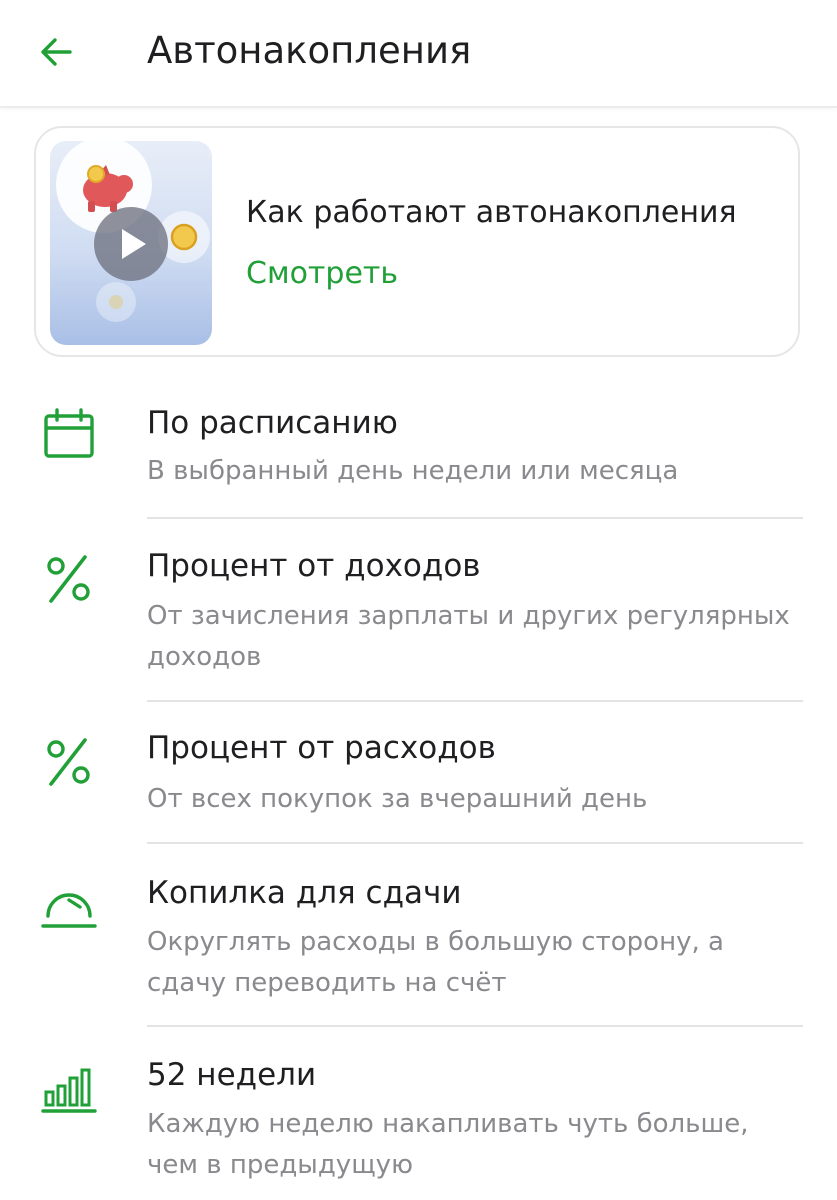 This screenshot has width=837, height=1200. What do you see at coordinates (131, 243) in the screenshot?
I see `video-thumbnail` at bounding box center [131, 243].